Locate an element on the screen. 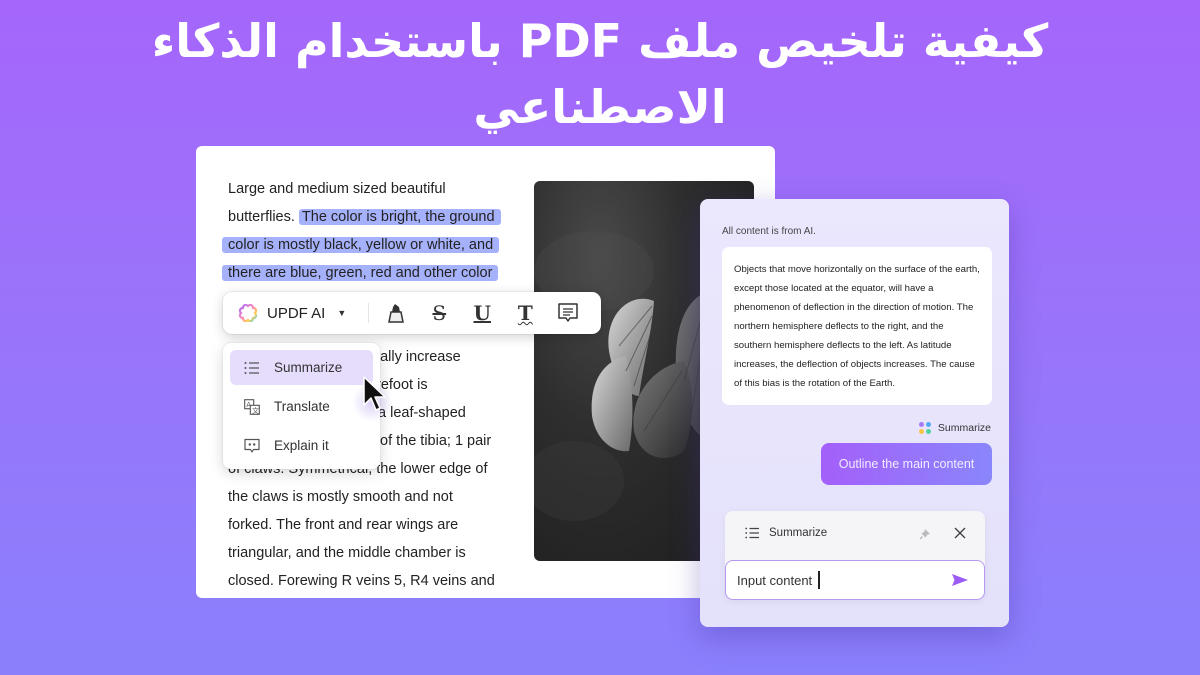 The width and height of the screenshot is (1200, 675). comment-tool-button is located at coordinates (568, 313).